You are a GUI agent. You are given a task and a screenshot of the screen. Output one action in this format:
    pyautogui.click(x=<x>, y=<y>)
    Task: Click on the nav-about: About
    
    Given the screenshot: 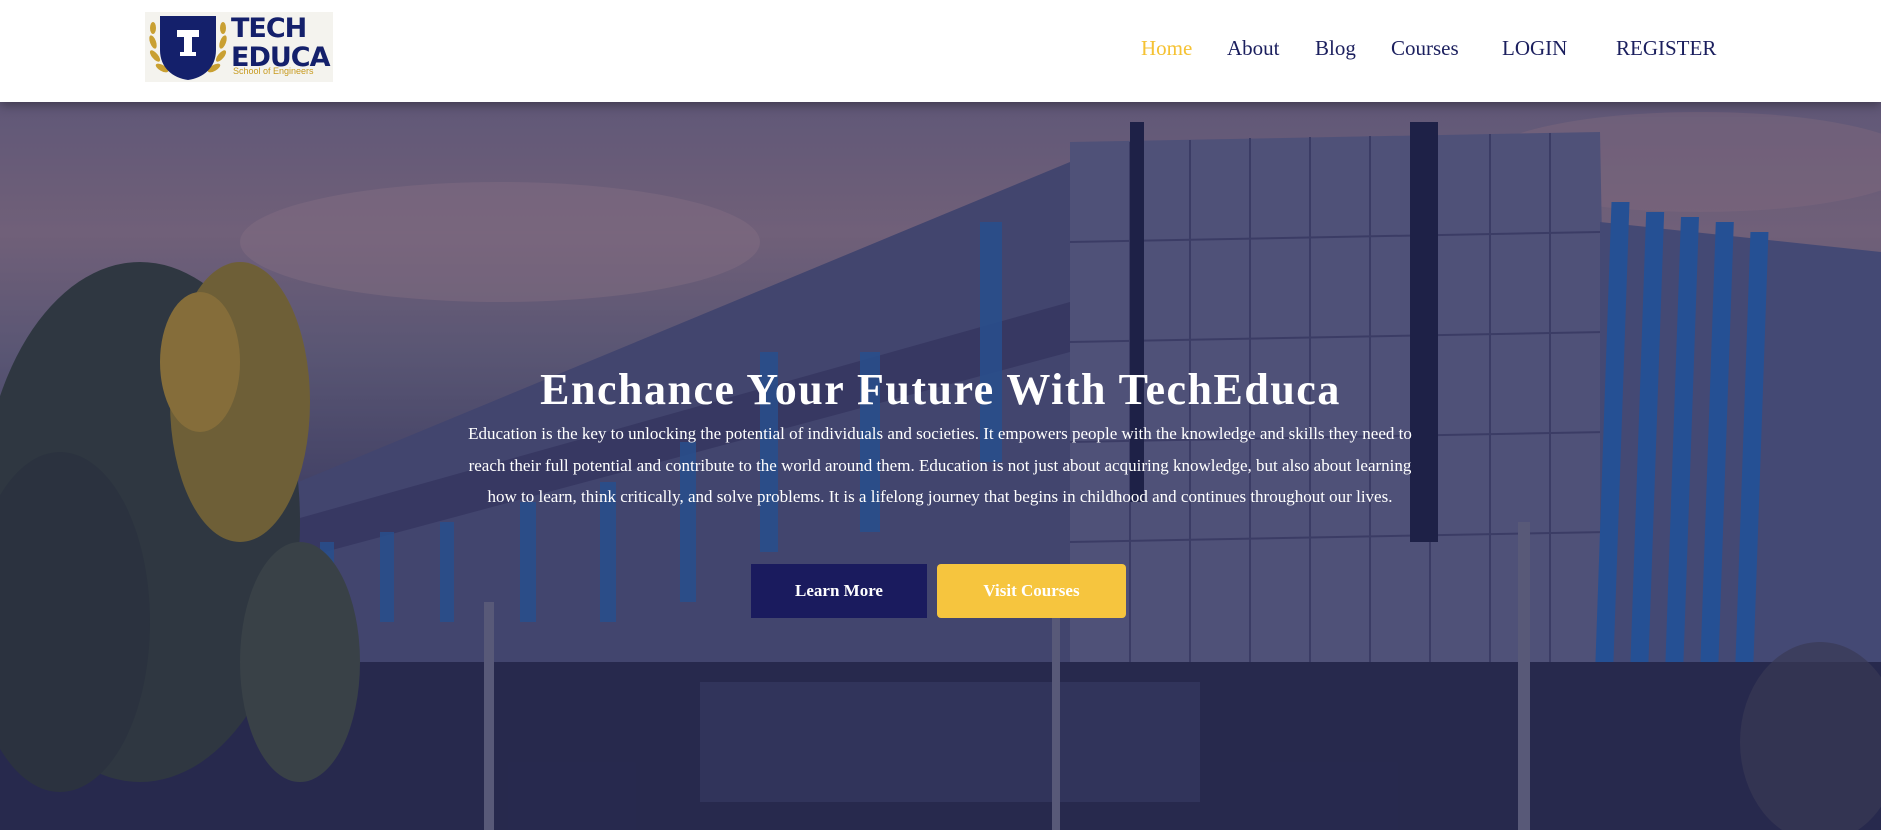 What is the action you would take?
    pyautogui.click(x=1253, y=48)
    